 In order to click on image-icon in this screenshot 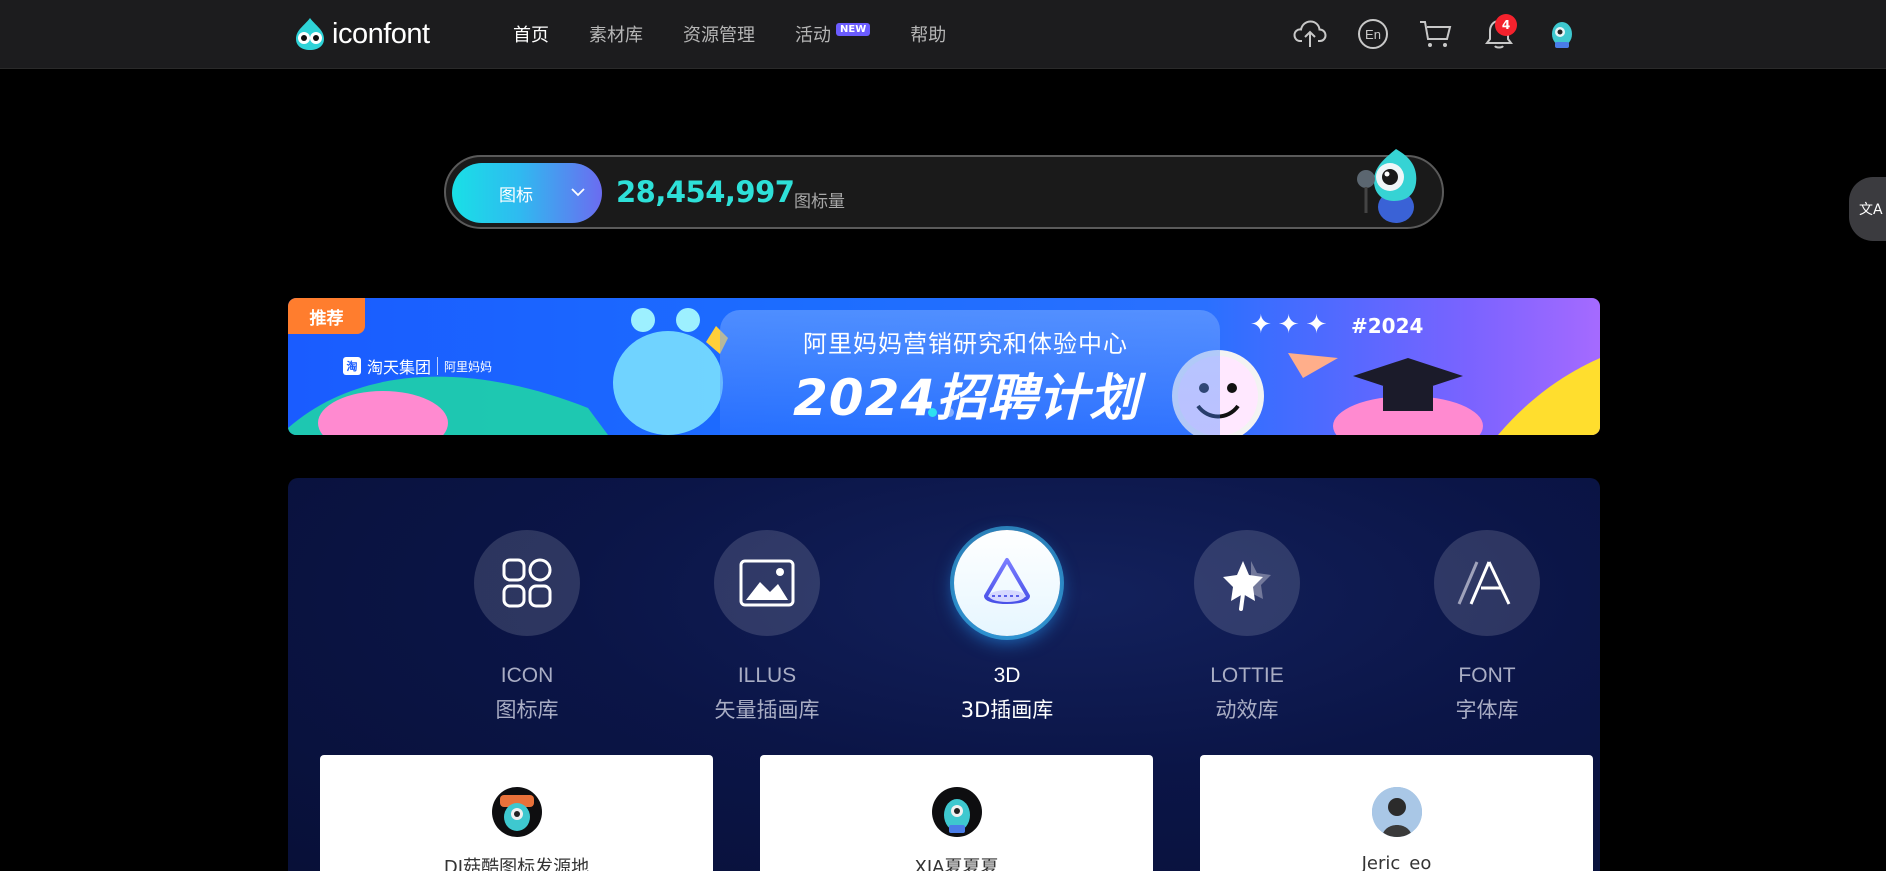, I will do `click(767, 583)`.